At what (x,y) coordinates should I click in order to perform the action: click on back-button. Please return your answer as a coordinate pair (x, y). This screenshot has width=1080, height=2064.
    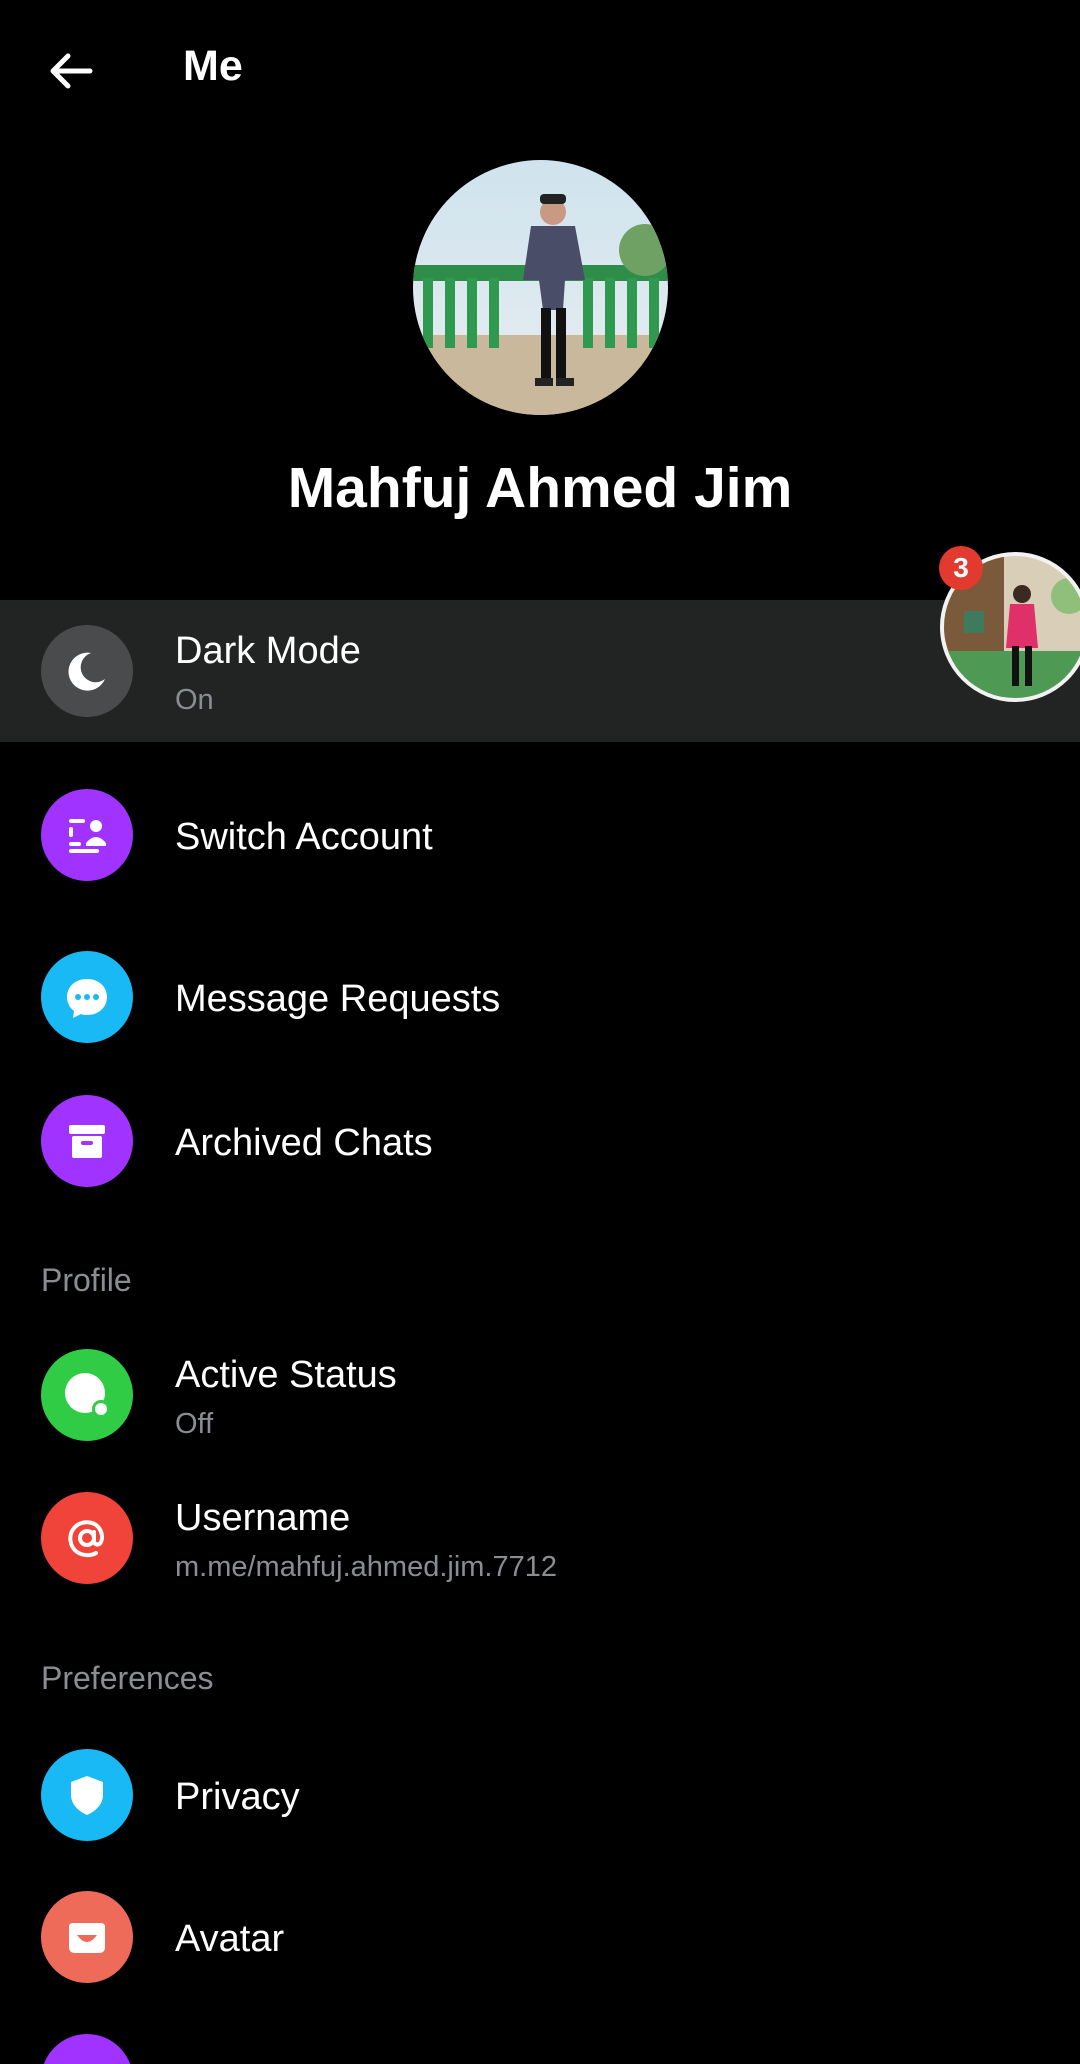
    Looking at the image, I should click on (71, 71).